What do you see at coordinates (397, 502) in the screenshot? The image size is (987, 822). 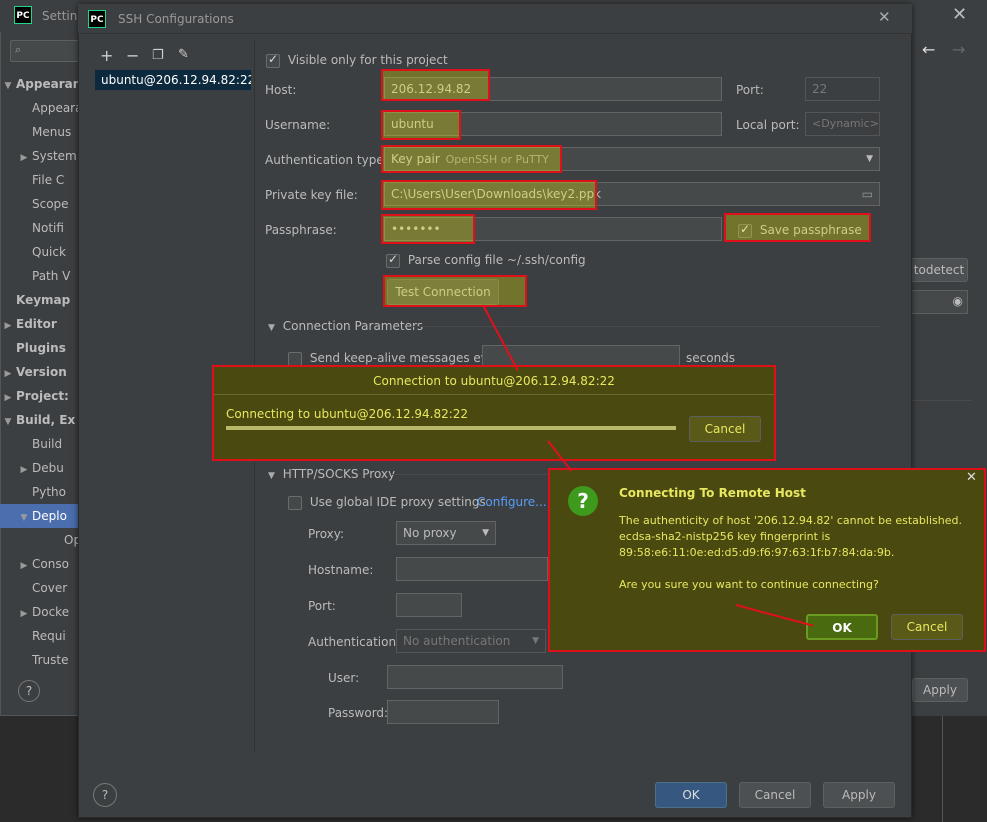 I see `use-global-proxy-label: Use global IDE proxy settings` at bounding box center [397, 502].